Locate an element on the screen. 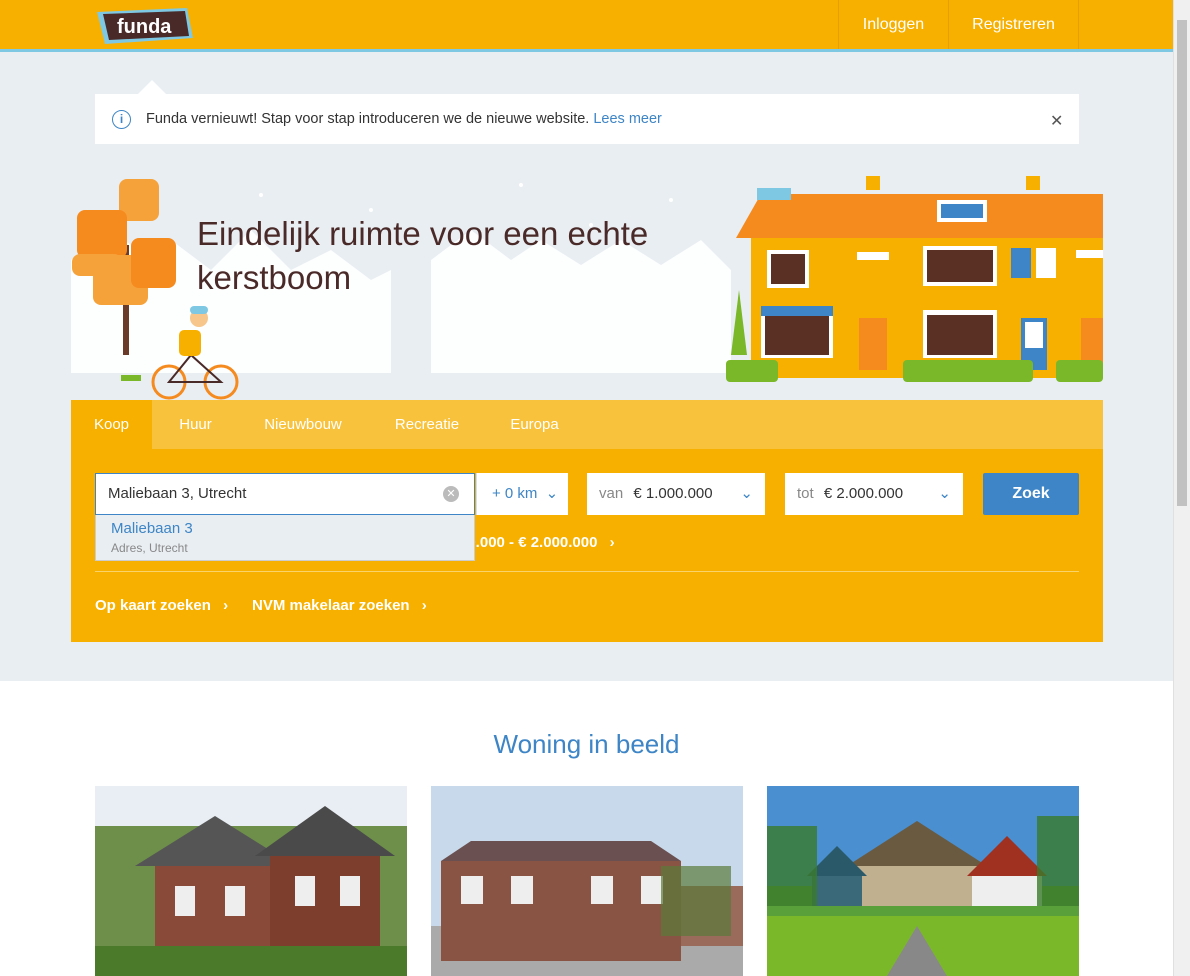 The width and height of the screenshot is (1190, 976). tab-europa: Europa is located at coordinates (534, 424).